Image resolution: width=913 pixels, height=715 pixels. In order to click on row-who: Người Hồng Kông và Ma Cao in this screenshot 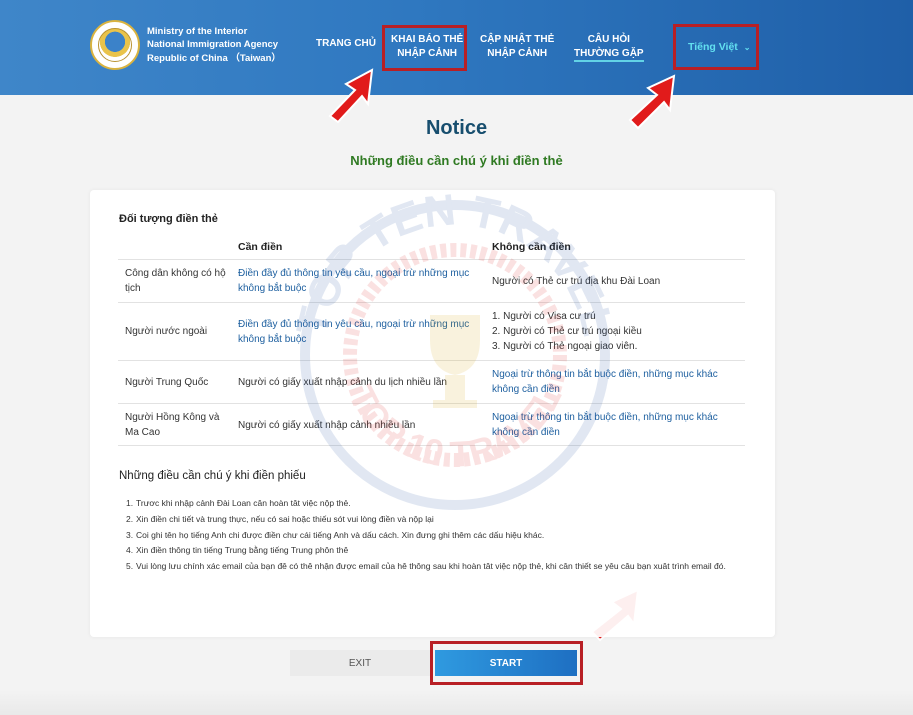, I will do `click(172, 425)`.